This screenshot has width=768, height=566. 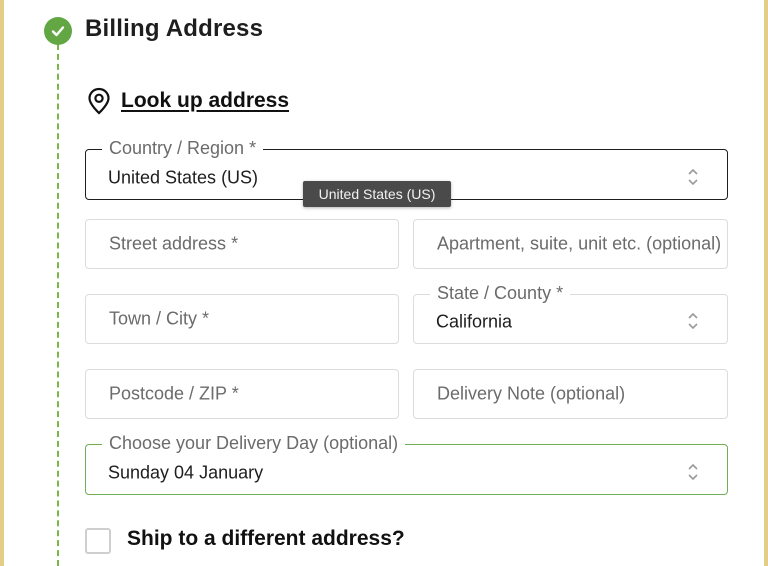 I want to click on lookup-address-link: Look up address, so click(x=187, y=101).